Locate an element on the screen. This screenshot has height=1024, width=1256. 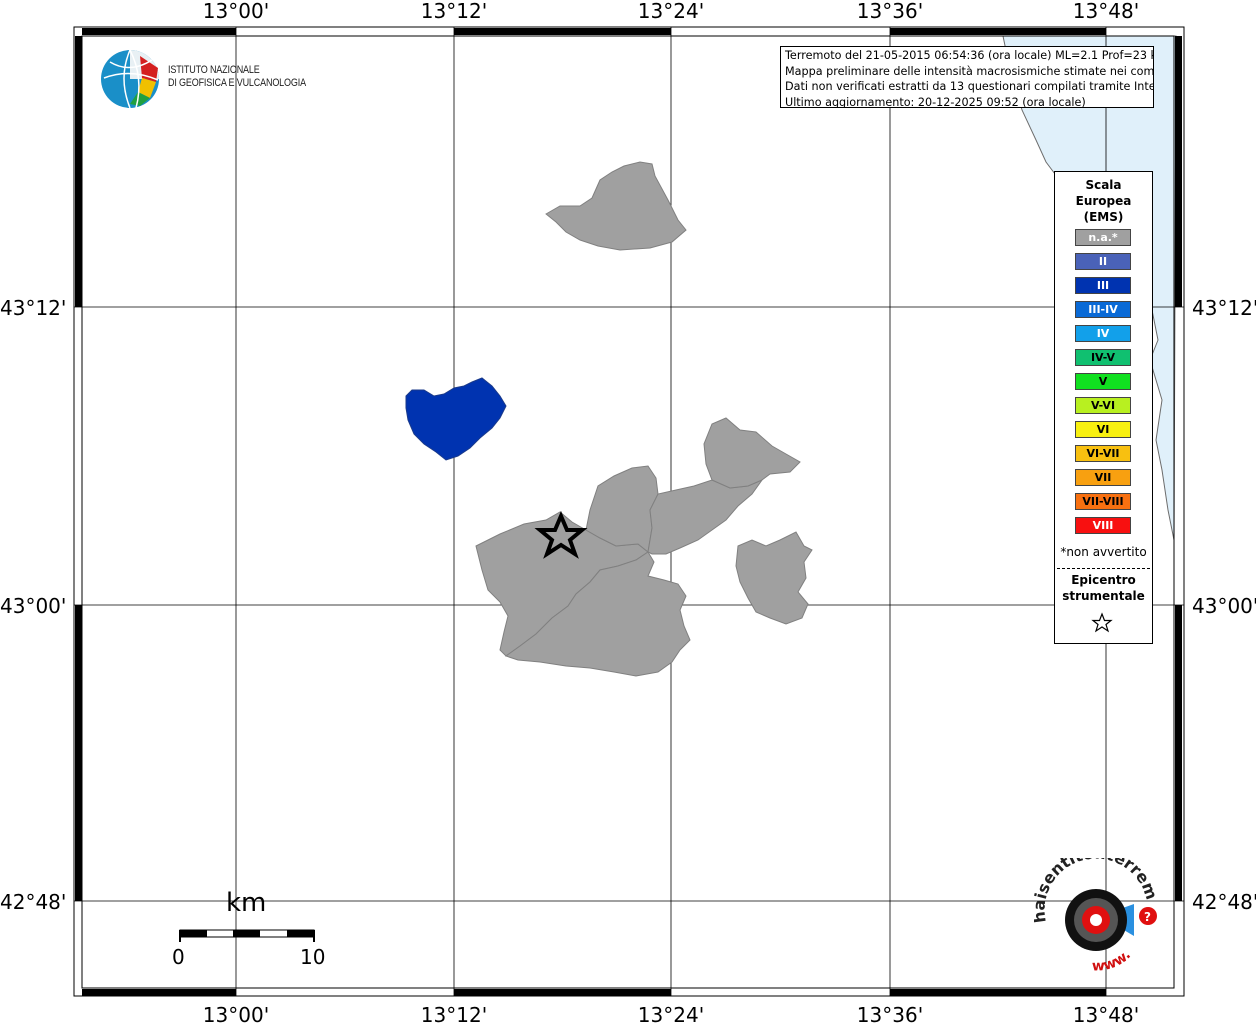
municipality-not-felt-north is located at coordinates (616, 206).